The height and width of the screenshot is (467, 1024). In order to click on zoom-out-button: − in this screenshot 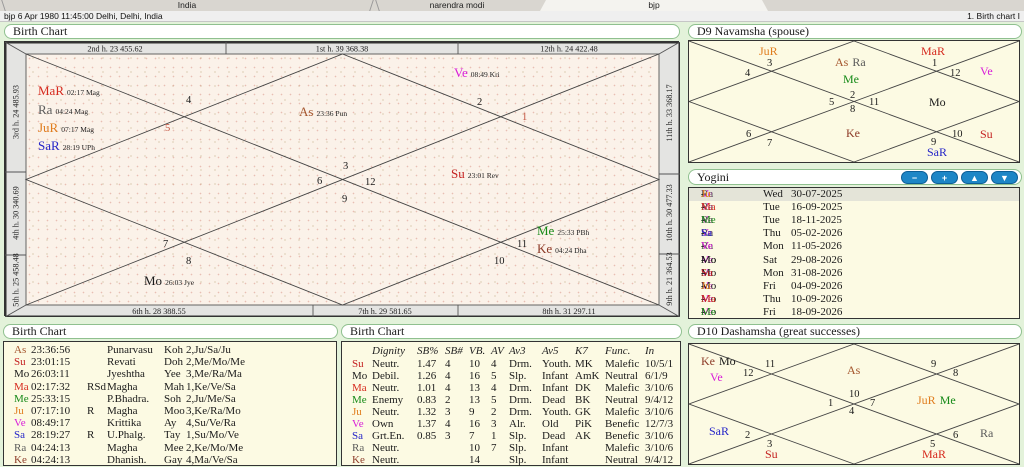, I will do `click(914, 177)`.